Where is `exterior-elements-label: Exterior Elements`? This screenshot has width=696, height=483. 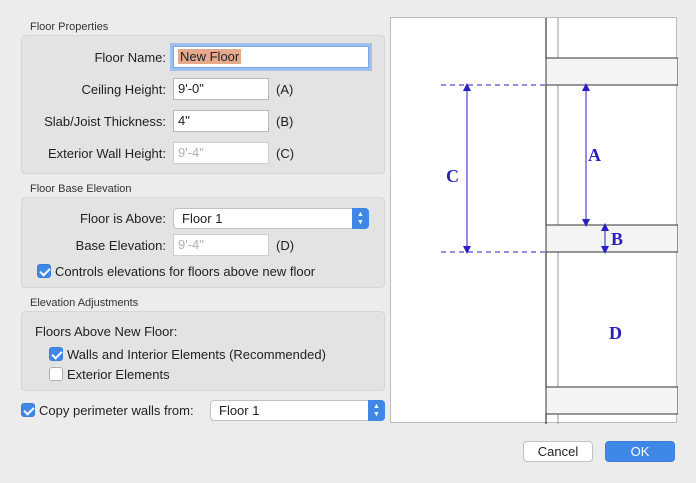
exterior-elements-label: Exterior Elements is located at coordinates (118, 374).